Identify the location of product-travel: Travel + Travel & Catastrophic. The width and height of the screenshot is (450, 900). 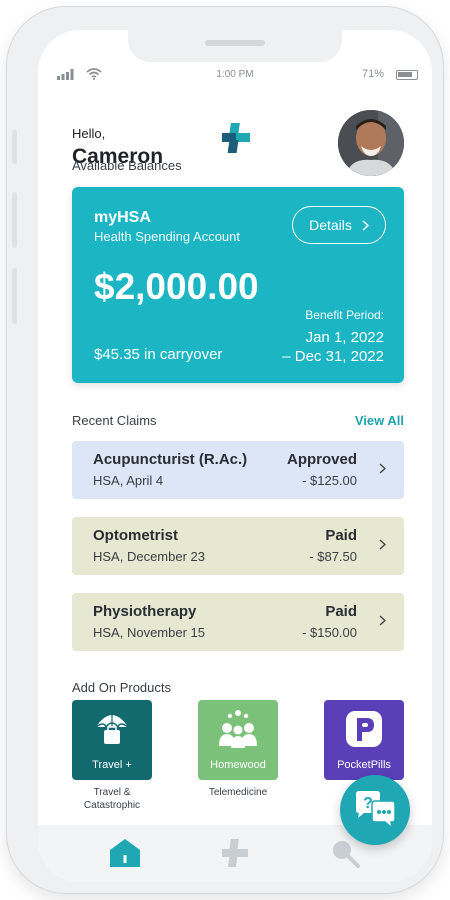
(112, 756).